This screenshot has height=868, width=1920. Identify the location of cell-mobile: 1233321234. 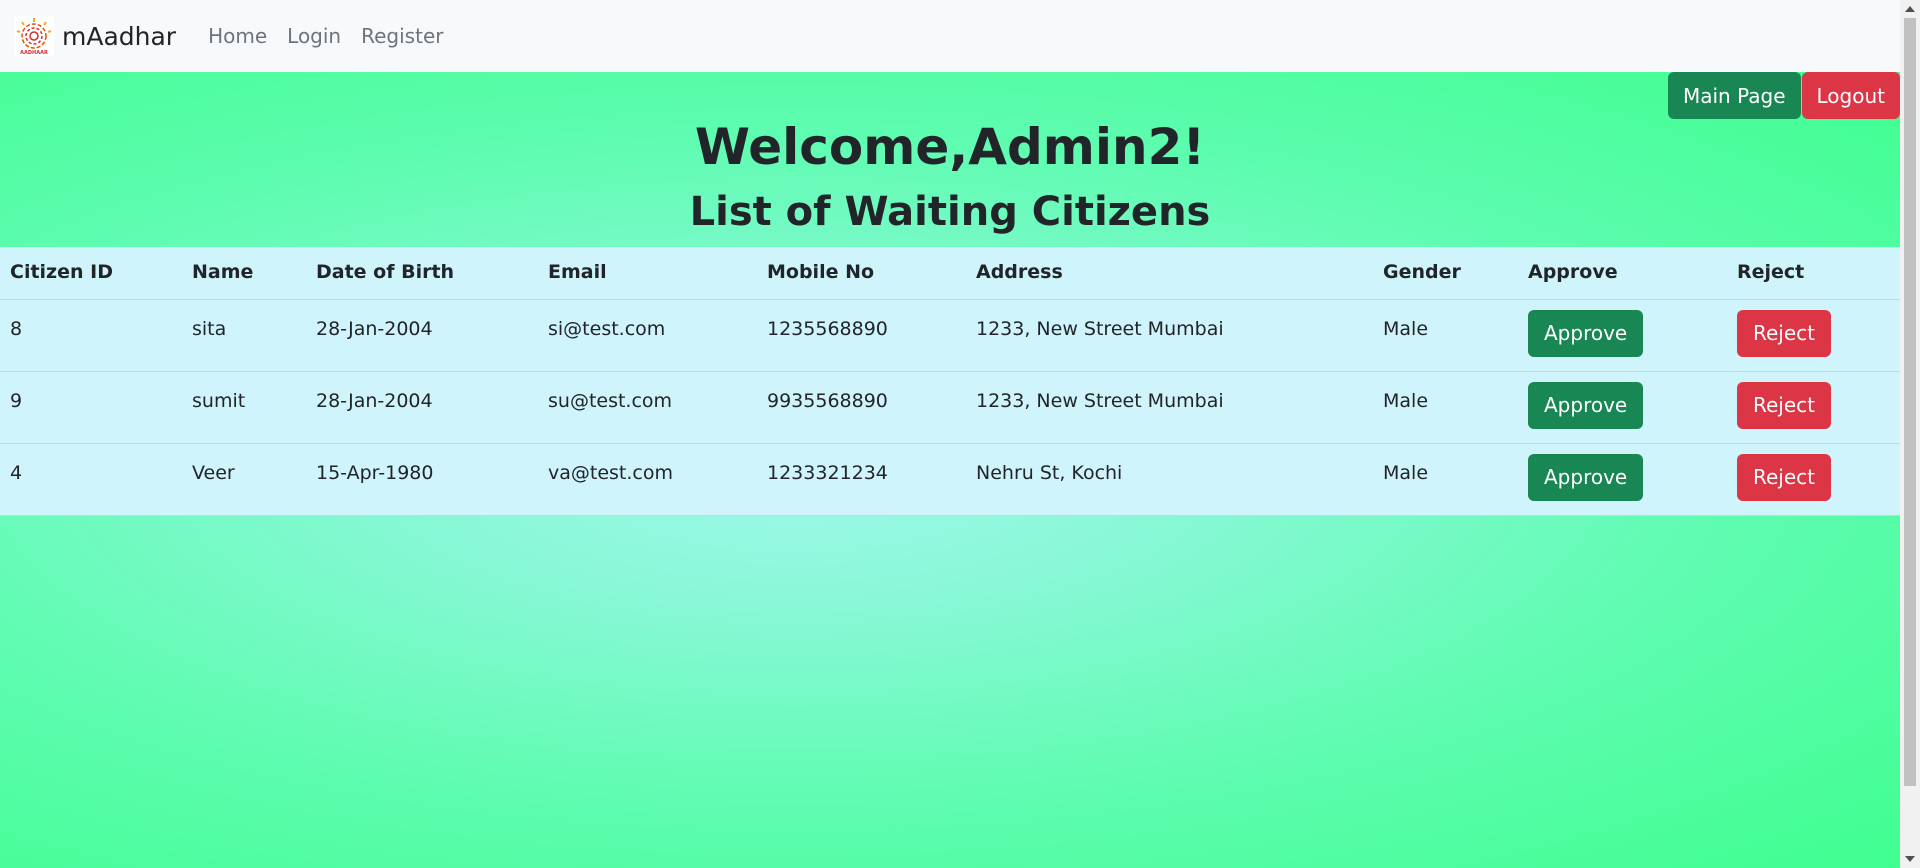
(861, 479).